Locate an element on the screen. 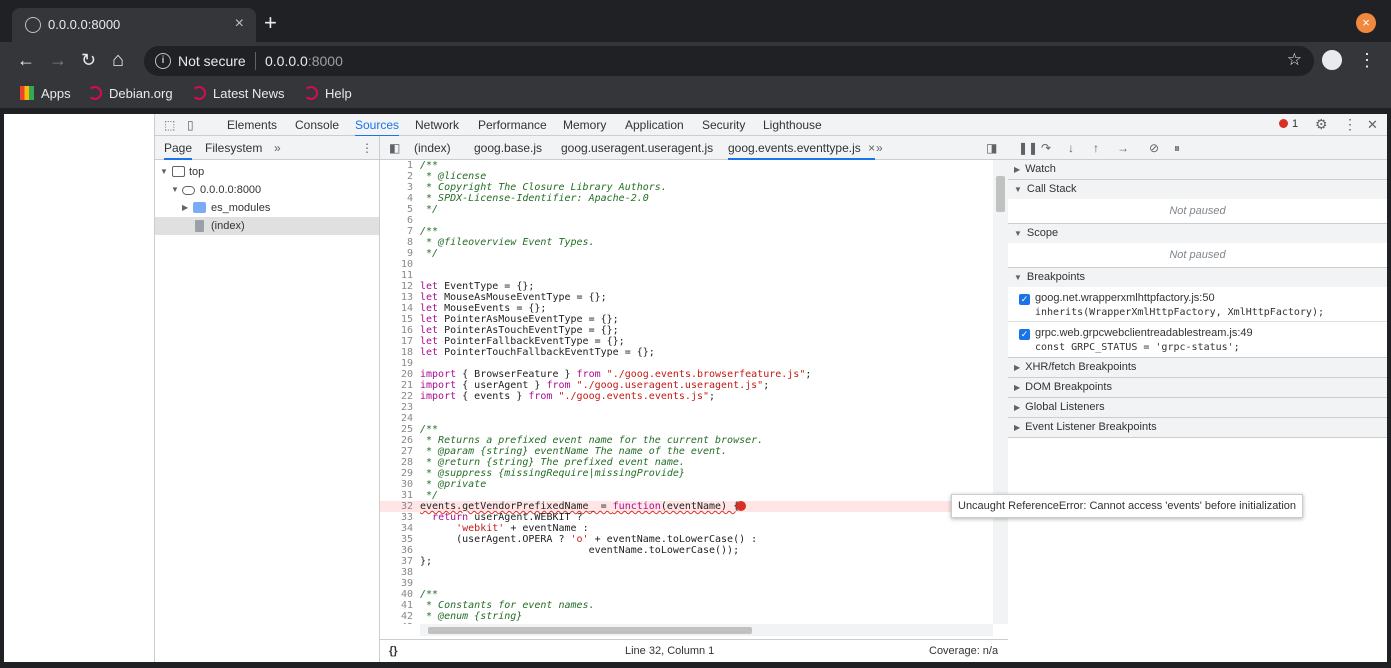 Image resolution: width=1391 pixels, height=668 pixels. pretty-print-button: {} is located at coordinates (393, 651).